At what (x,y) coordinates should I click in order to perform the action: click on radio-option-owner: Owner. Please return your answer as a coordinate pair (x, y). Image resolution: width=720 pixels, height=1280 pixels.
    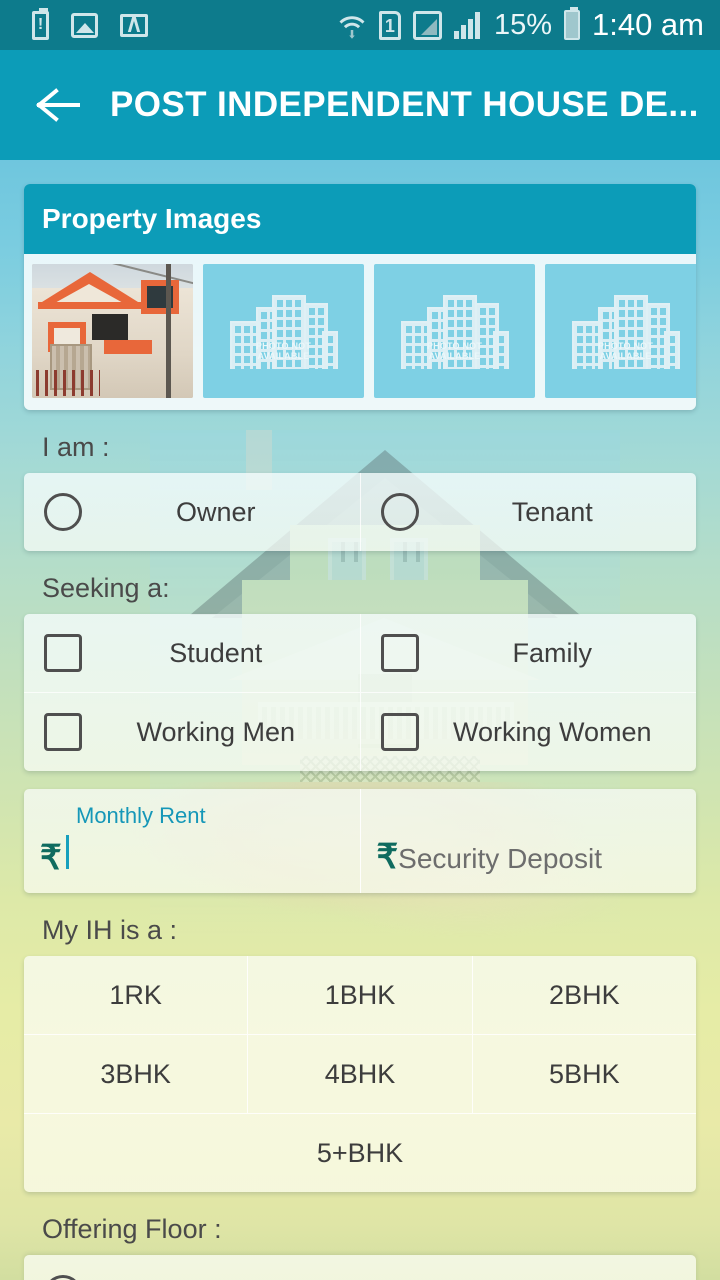
    Looking at the image, I should click on (192, 512).